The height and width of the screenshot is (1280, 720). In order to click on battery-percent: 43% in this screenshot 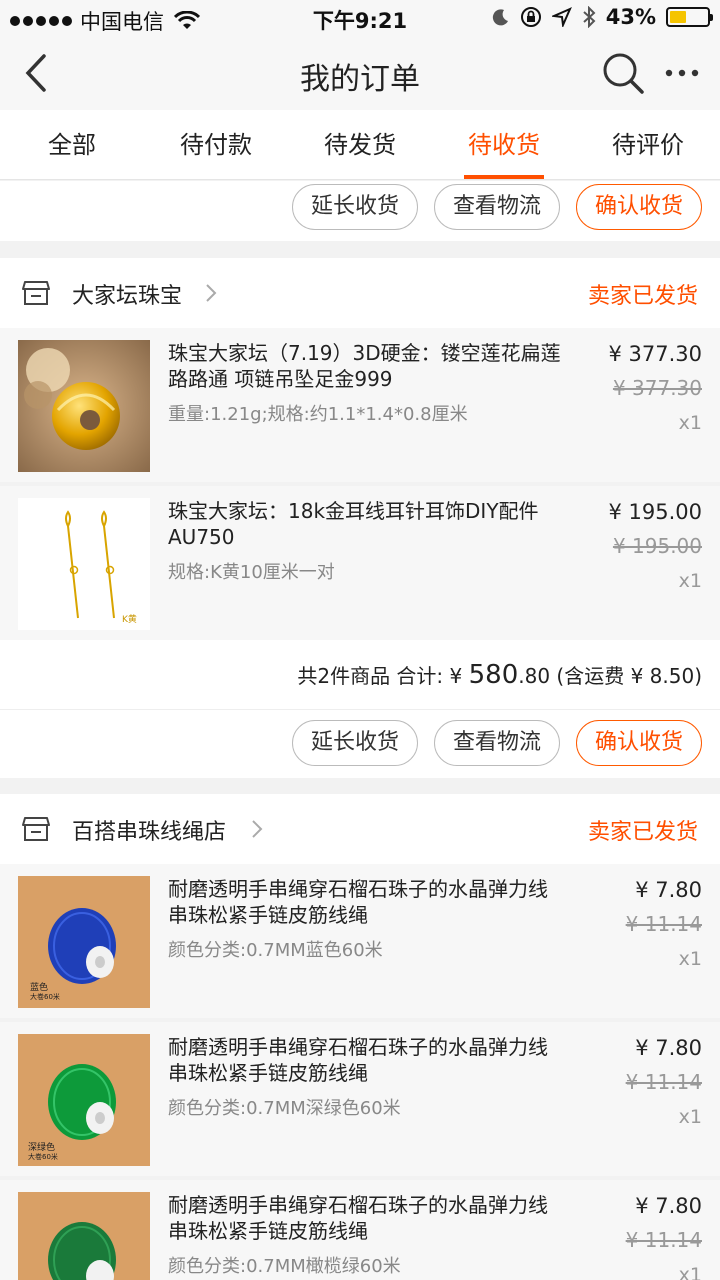, I will do `click(630, 17)`.